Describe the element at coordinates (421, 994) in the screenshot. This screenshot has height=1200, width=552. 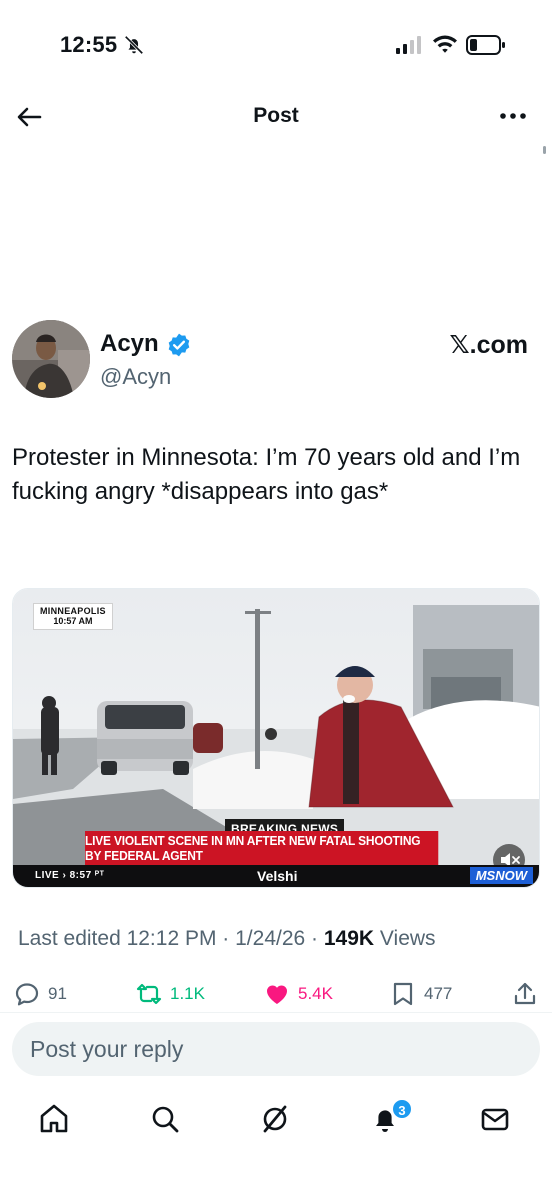
I see `bookmark-button: 477` at that location.